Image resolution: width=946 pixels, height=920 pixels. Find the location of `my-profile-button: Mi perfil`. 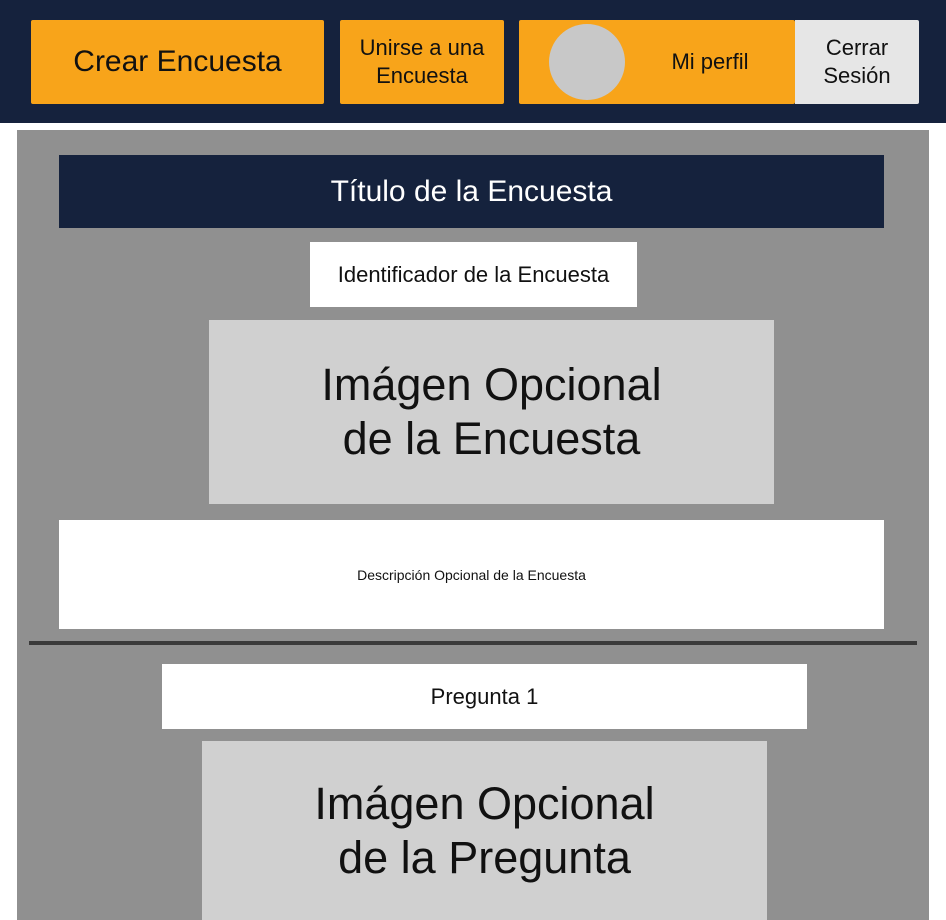

my-profile-button: Mi perfil is located at coordinates (657, 62).